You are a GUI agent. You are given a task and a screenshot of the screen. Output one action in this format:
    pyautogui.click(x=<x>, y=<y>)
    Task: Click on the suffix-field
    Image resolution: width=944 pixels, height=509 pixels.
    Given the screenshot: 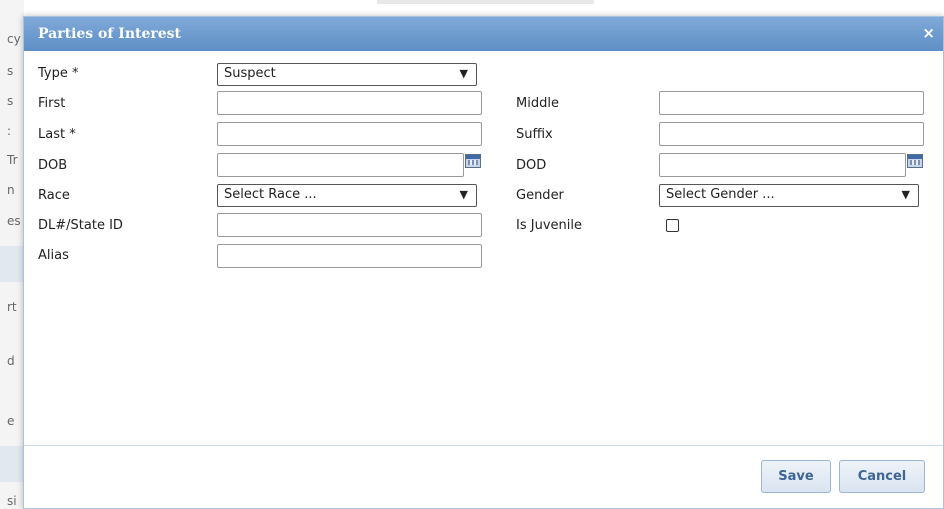 What is the action you would take?
    pyautogui.click(x=791, y=134)
    